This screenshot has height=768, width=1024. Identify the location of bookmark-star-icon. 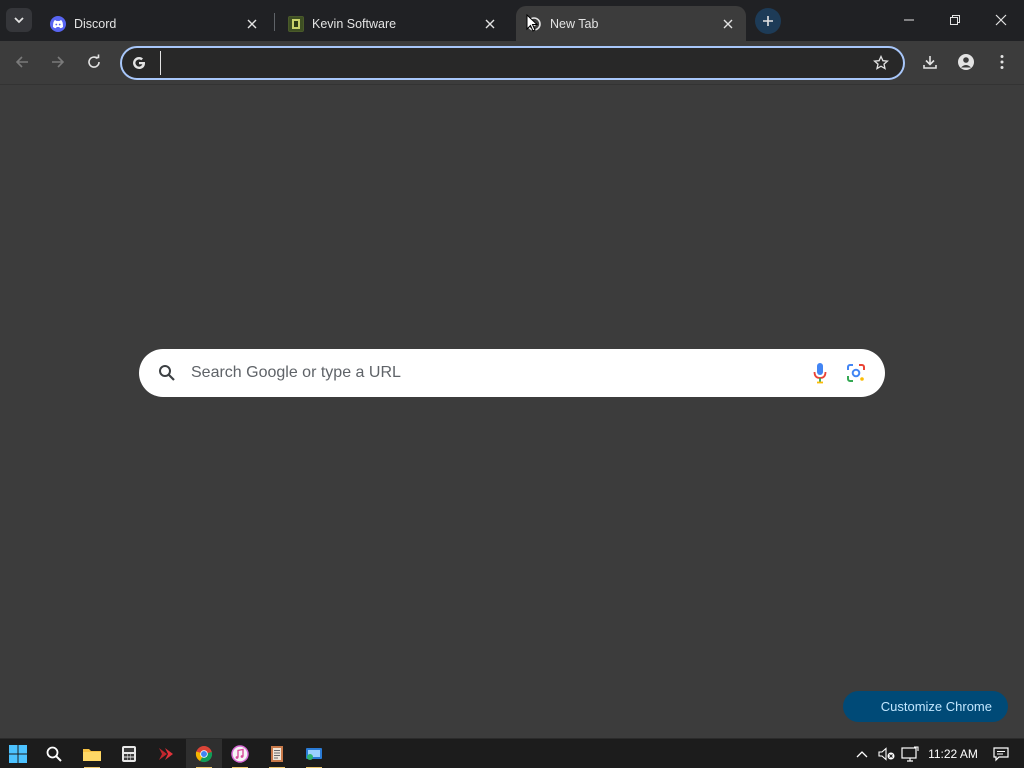
(881, 63).